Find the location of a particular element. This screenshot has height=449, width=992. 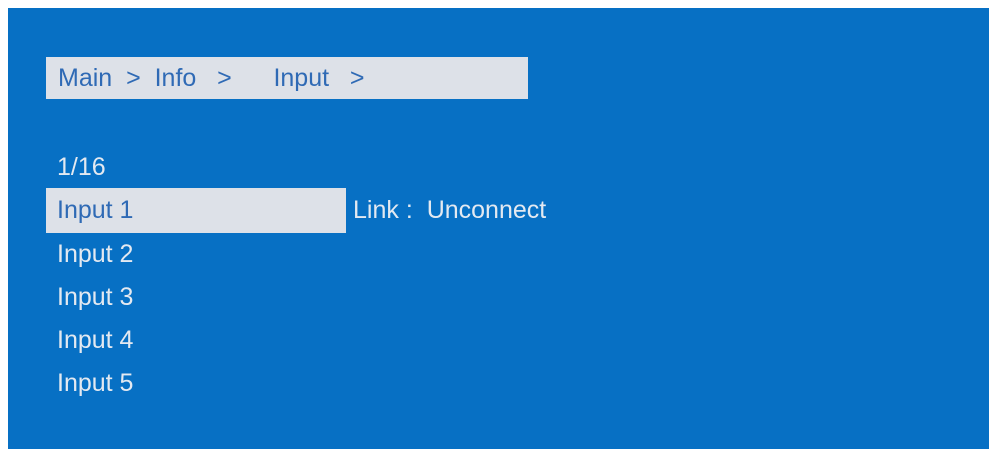

link-status-label: Link is located at coordinates (376, 210).